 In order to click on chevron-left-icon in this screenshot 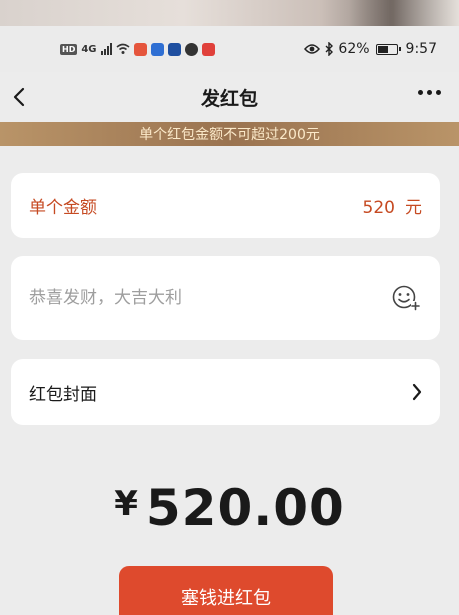, I will do `click(19, 97)`.